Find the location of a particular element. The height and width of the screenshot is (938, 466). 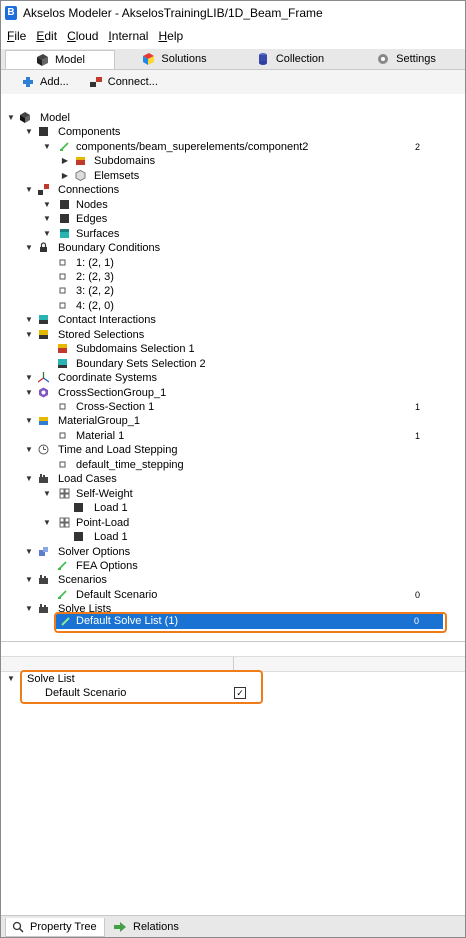

tree-row: ▼ Boundary Conditions is located at coordinates (233, 248).